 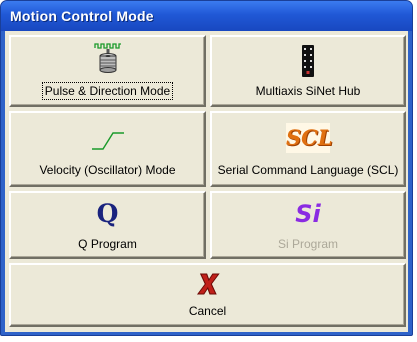 I want to click on si-program-button: Si Si Program, so click(x=308, y=225).